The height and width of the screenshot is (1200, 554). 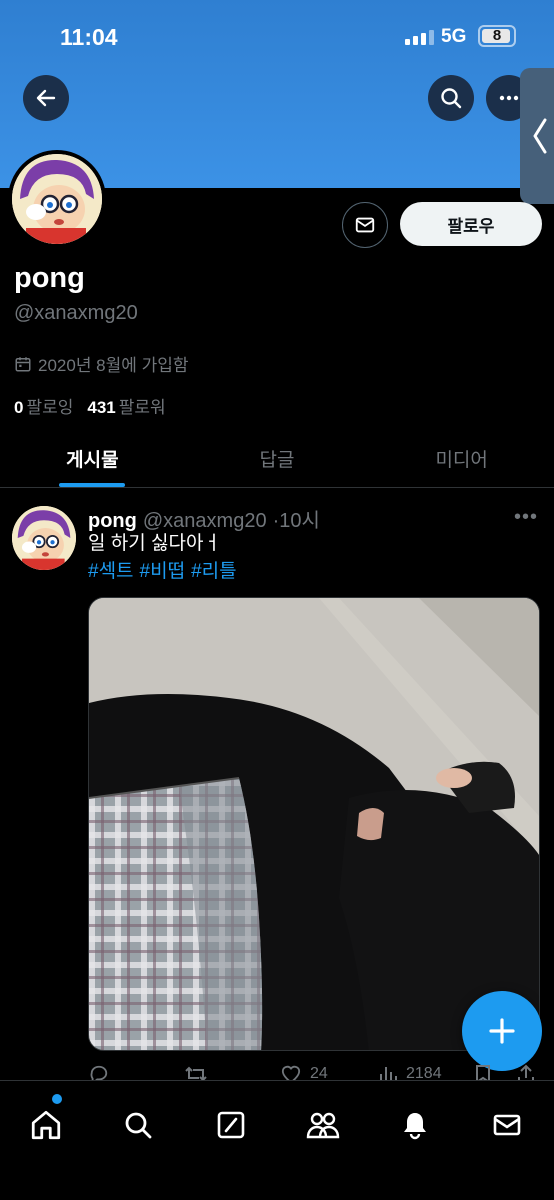 I want to click on back-button, so click(x=46, y=98).